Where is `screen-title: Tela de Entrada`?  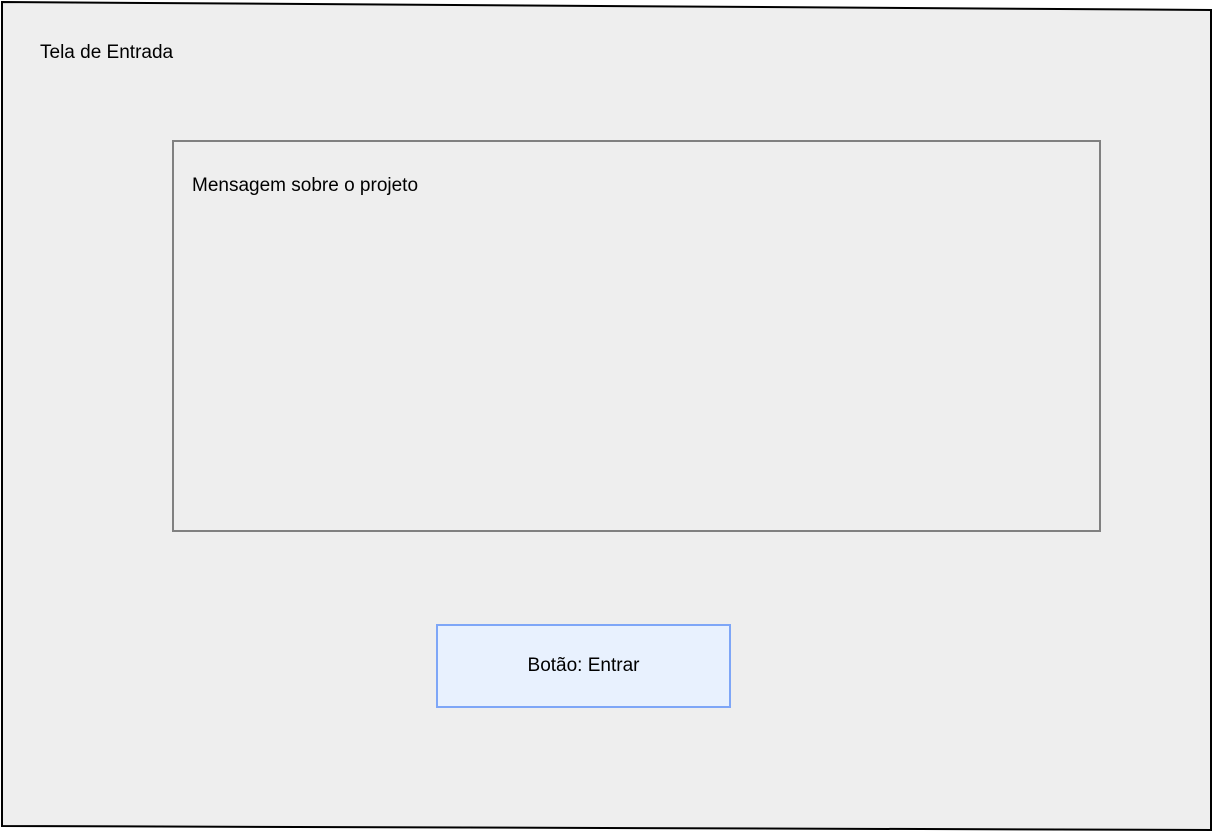 screen-title: Tela de Entrada is located at coordinates (107, 52).